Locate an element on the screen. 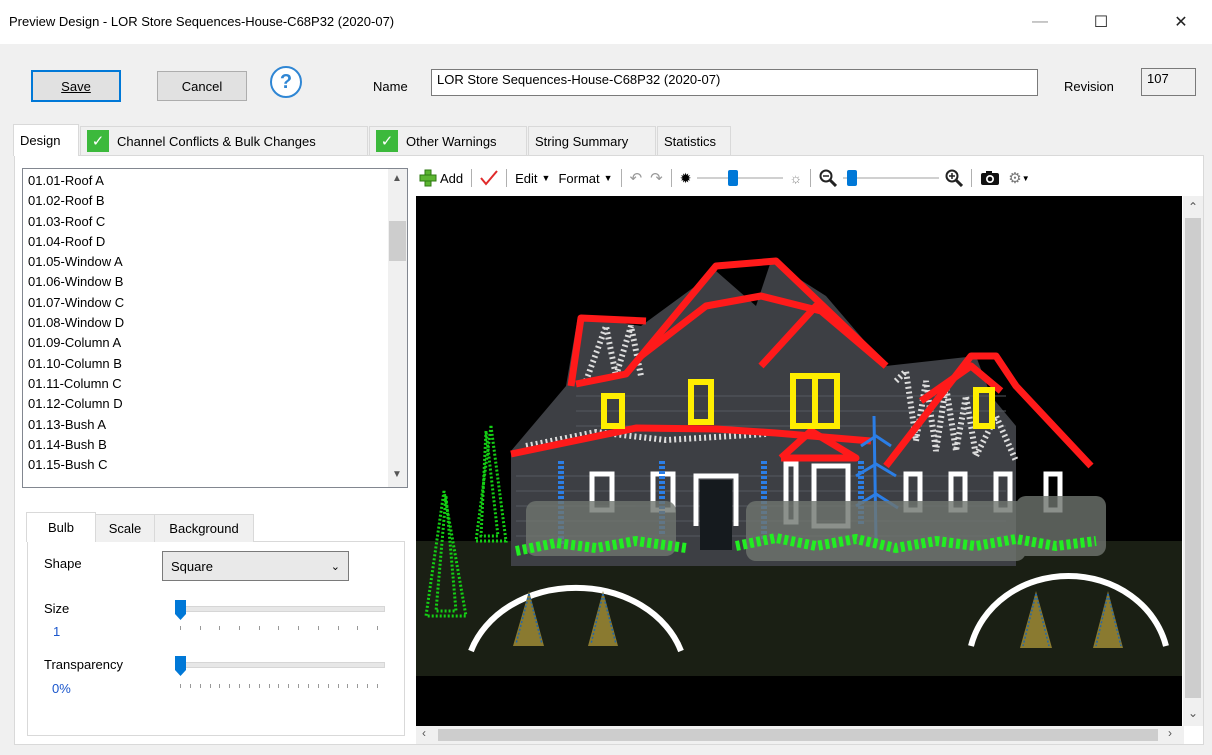 The image size is (1212, 755). list-item: 01.04-Roof D is located at coordinates (215, 242).